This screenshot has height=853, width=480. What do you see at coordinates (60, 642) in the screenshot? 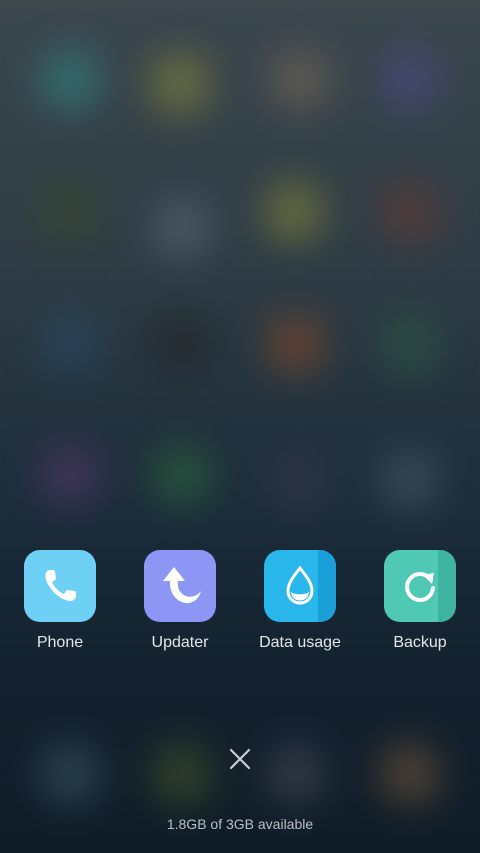
I see `app-label-phone: Phone` at bounding box center [60, 642].